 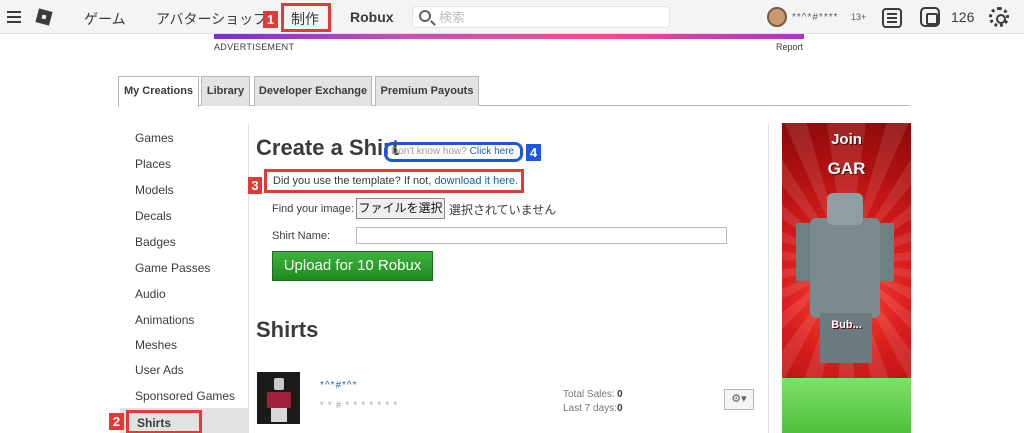 What do you see at coordinates (476, 181) in the screenshot?
I see `download-template-link: download it here.` at bounding box center [476, 181].